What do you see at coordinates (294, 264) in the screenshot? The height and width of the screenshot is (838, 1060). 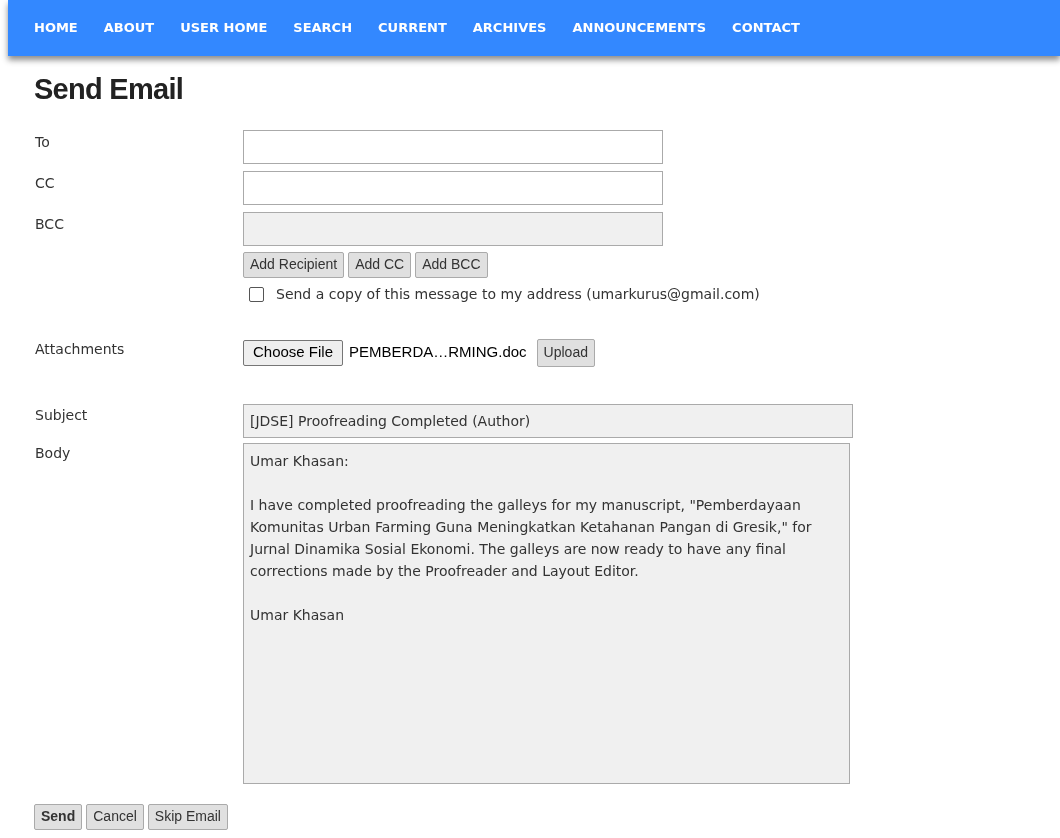 I see `add-button: Add Recipient` at bounding box center [294, 264].